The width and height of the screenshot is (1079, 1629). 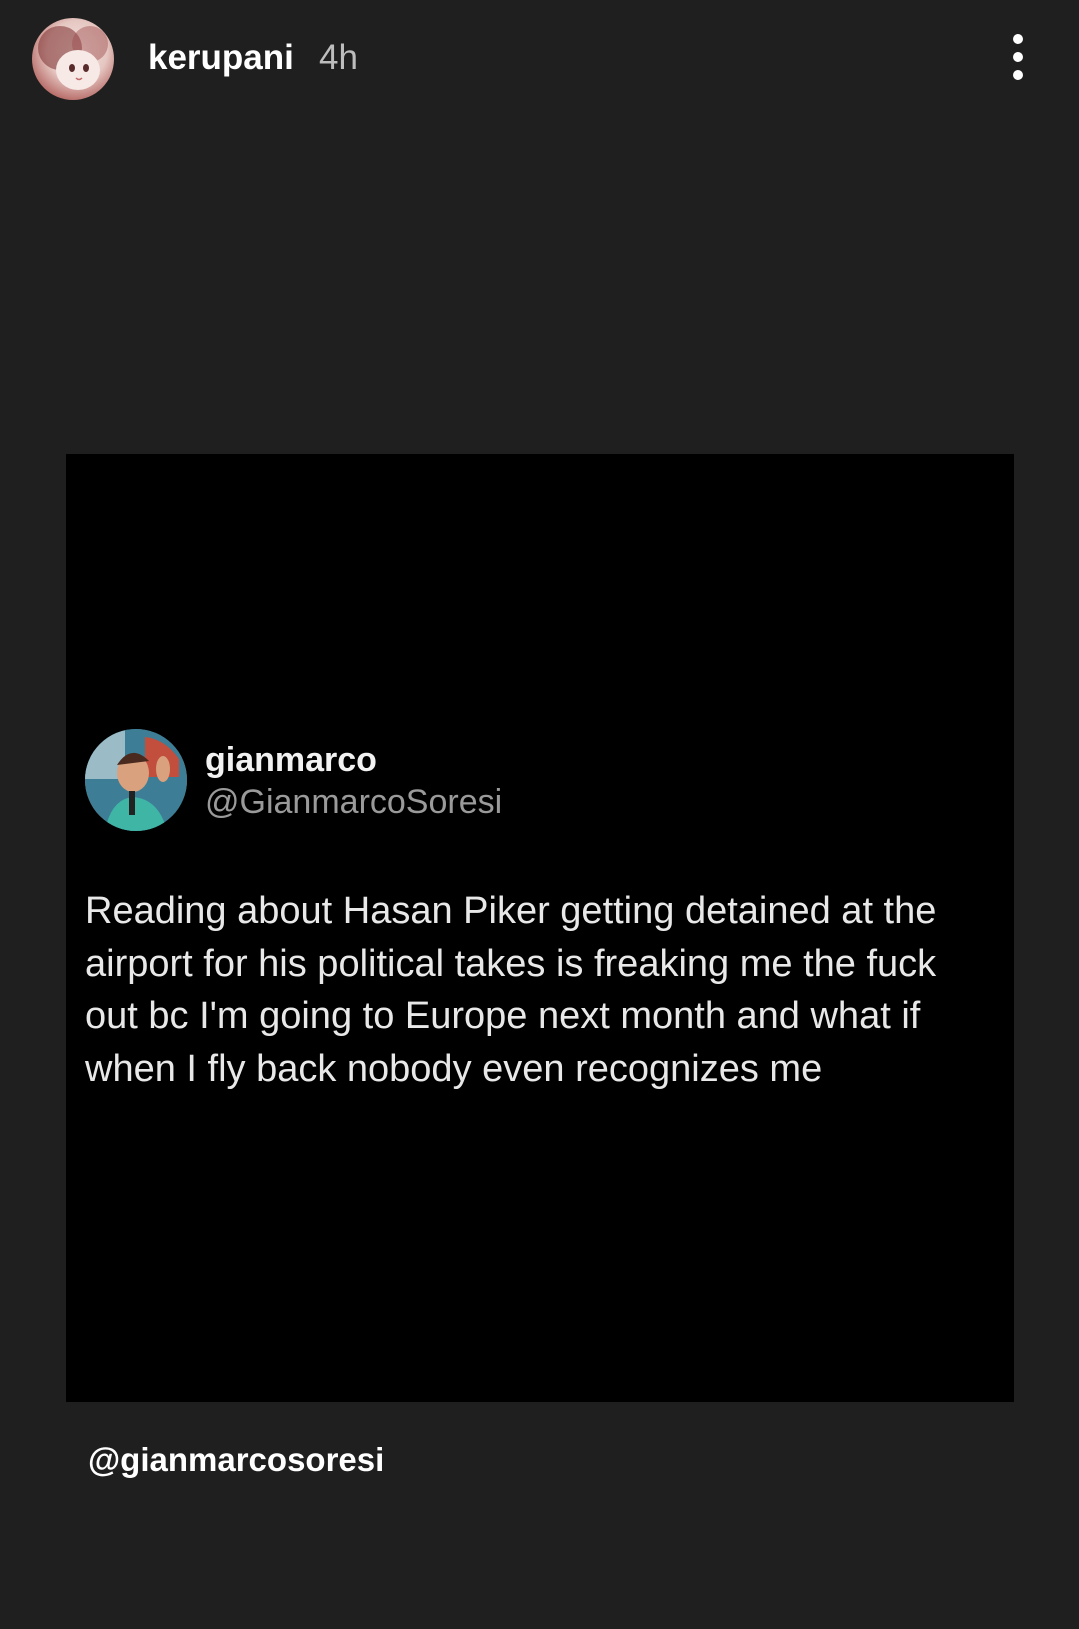 I want to click on tweet-author-handle: @GianmarcoSoresi, so click(x=354, y=802).